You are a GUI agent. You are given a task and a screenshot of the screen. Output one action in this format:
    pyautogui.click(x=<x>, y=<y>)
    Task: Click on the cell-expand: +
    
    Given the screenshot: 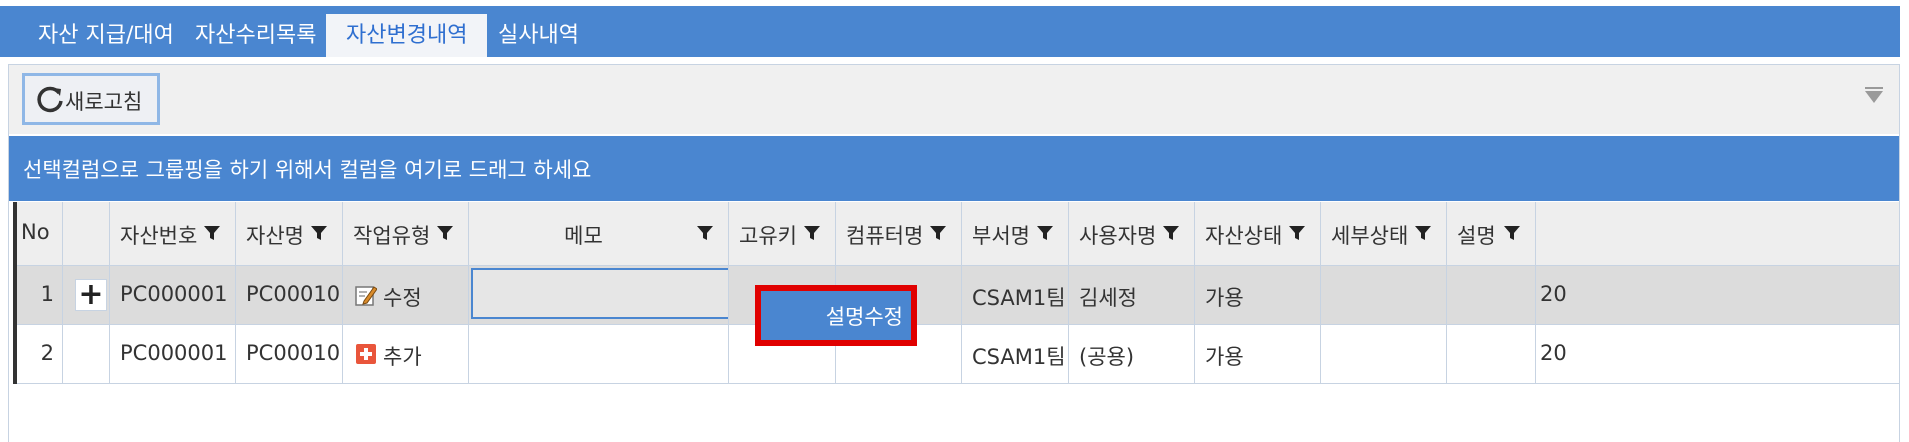 What is the action you would take?
    pyautogui.click(x=86, y=295)
    